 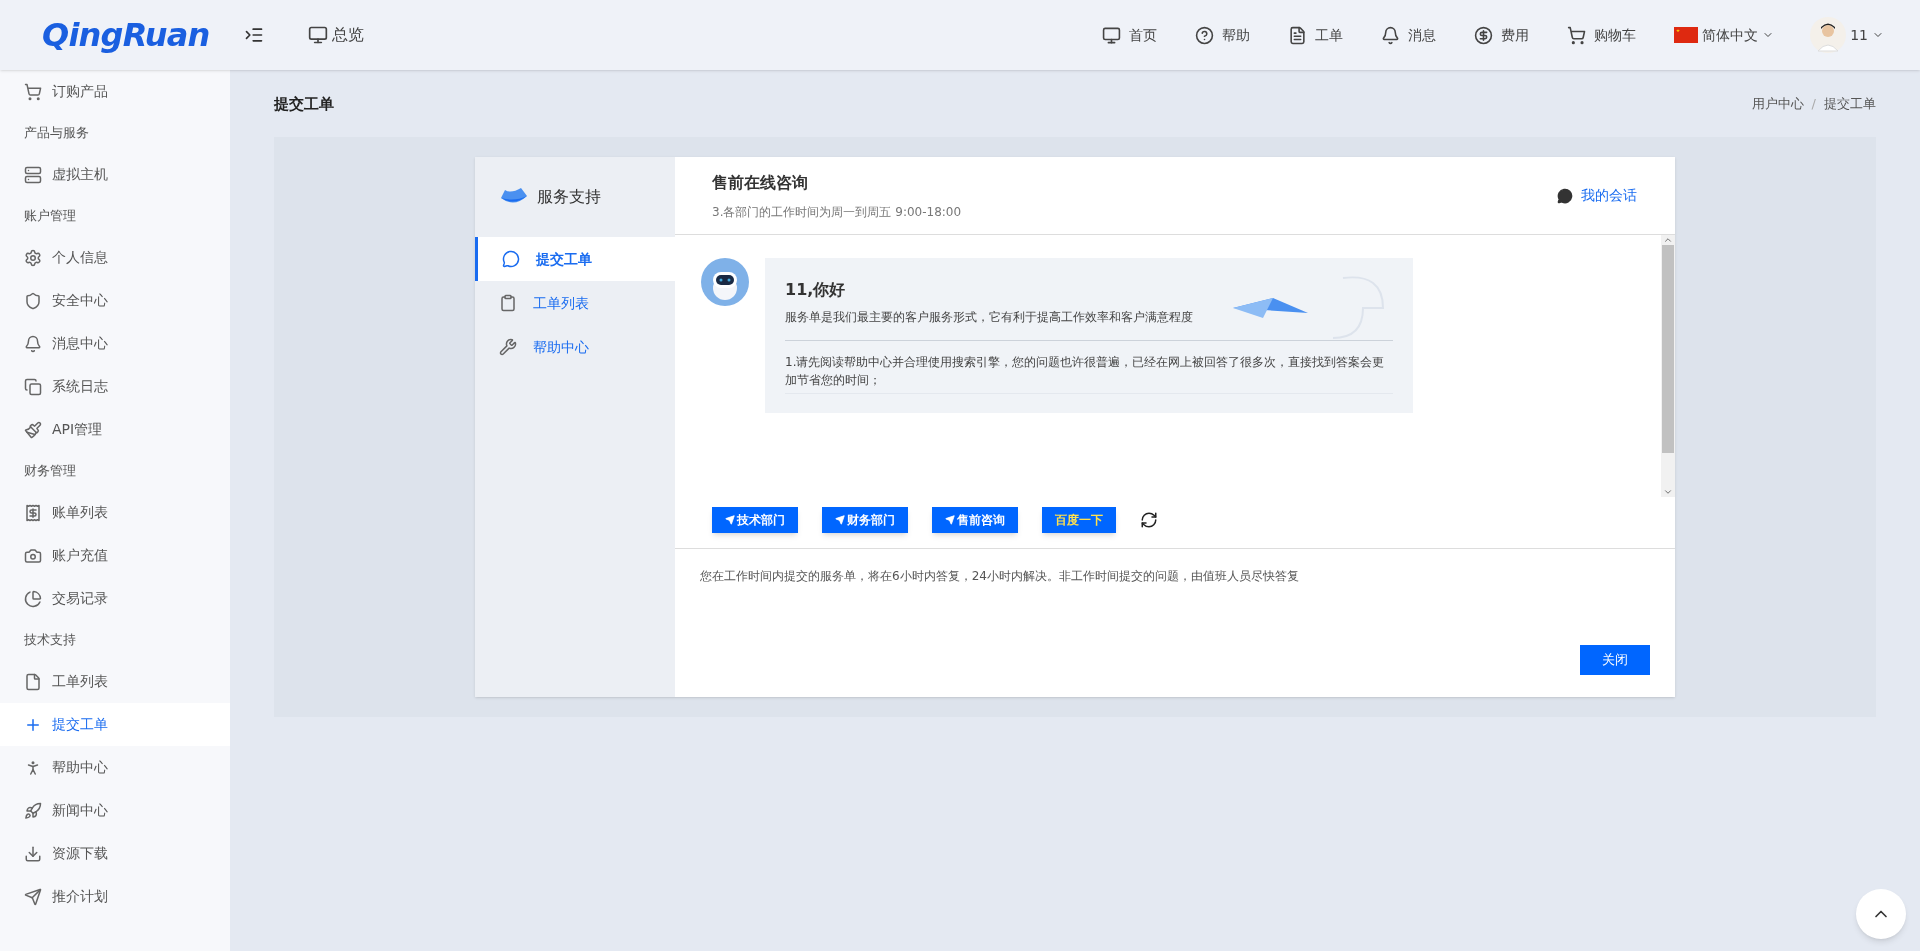 I want to click on robot-avatar-icon, so click(x=725, y=282).